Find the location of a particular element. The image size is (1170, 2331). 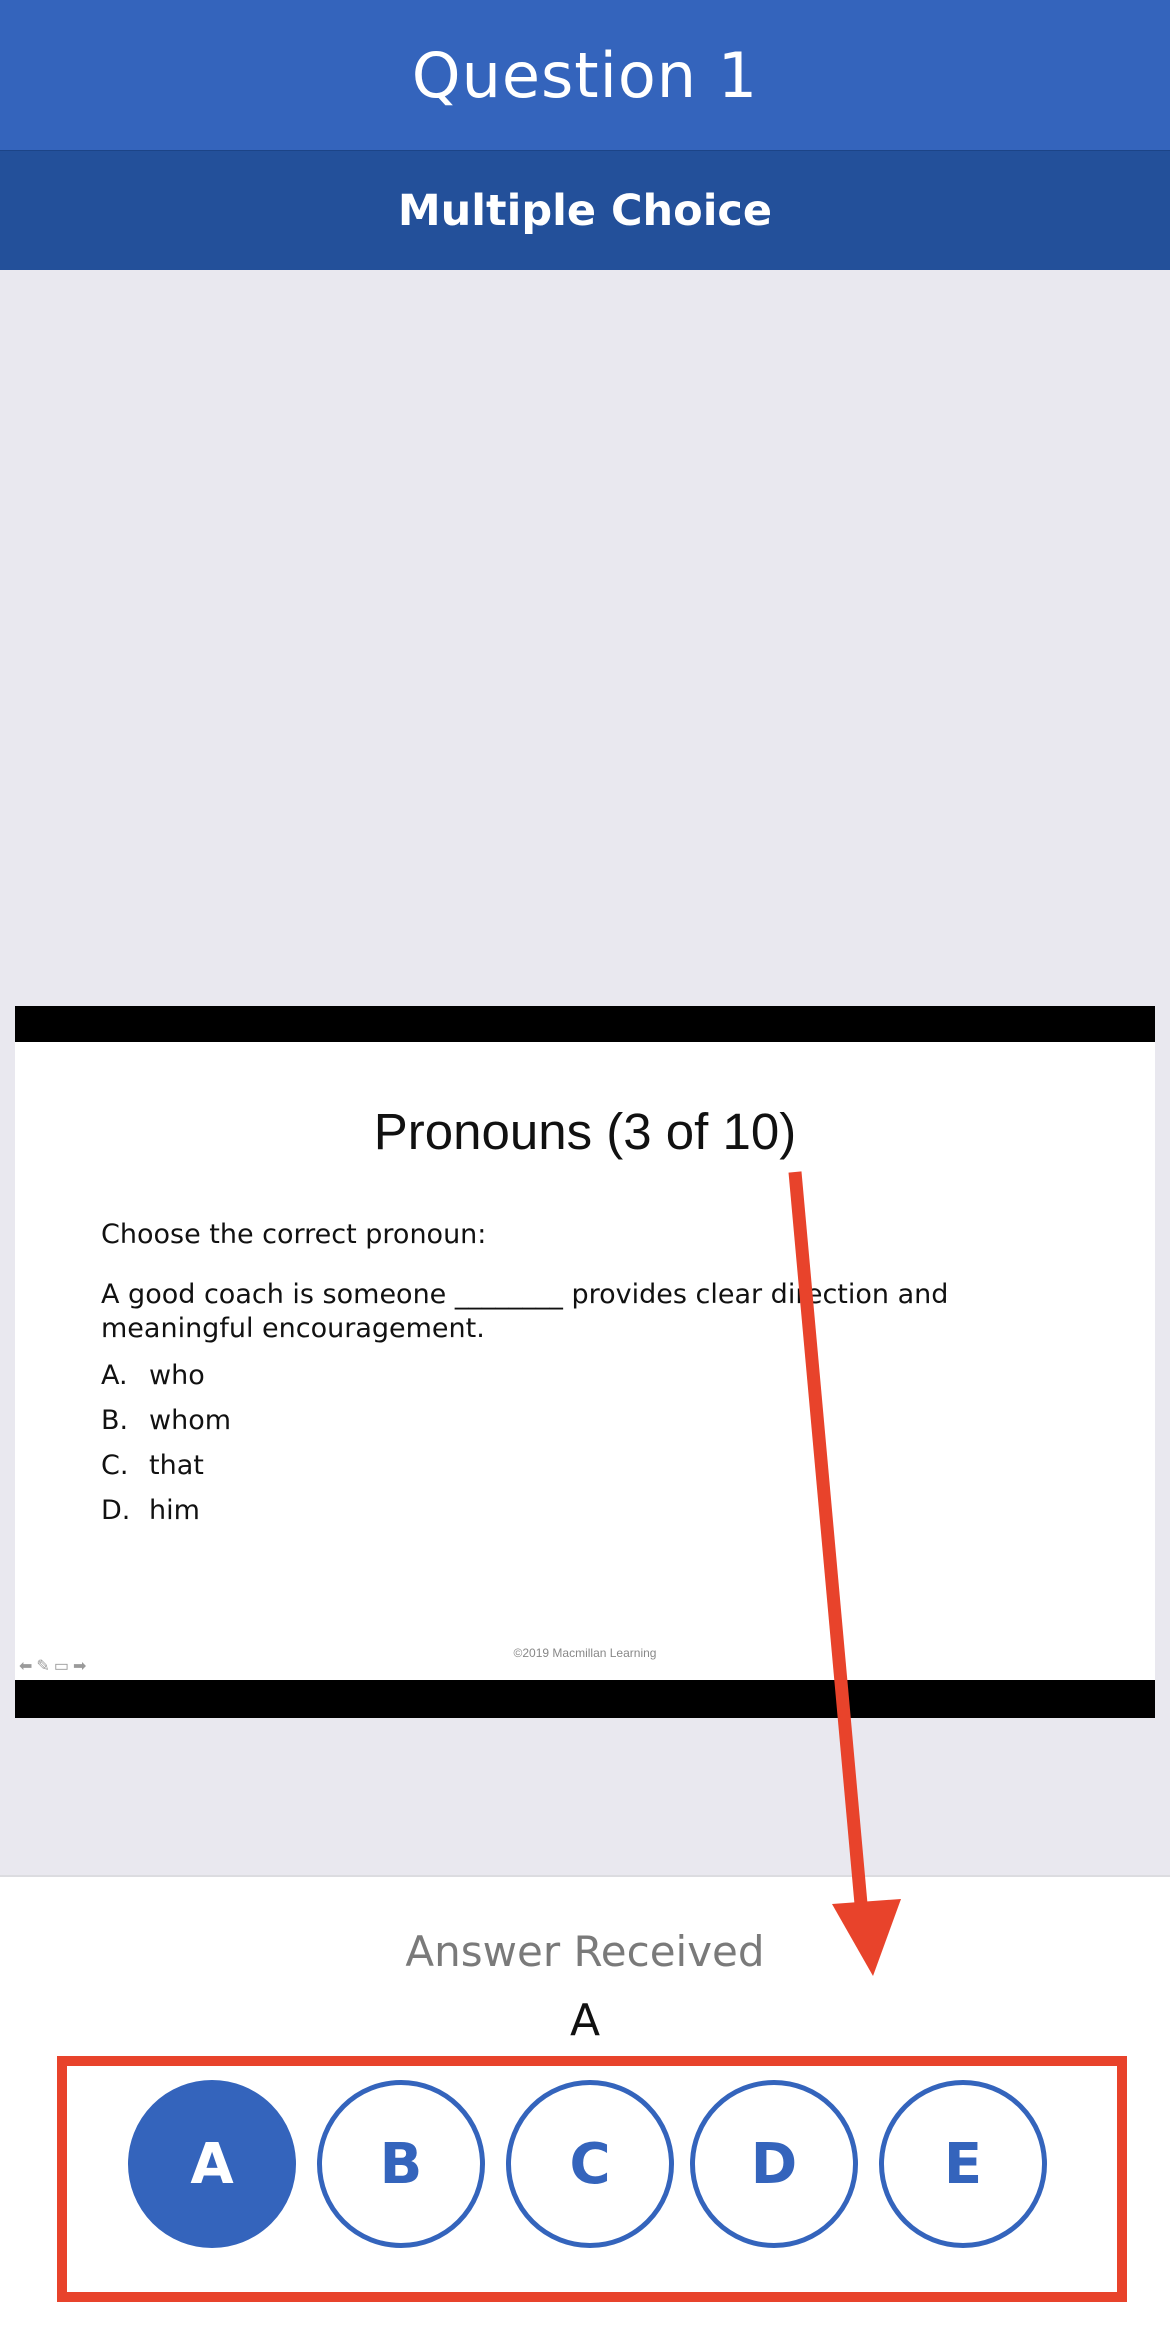

choice-text: that is located at coordinates (176, 1465).